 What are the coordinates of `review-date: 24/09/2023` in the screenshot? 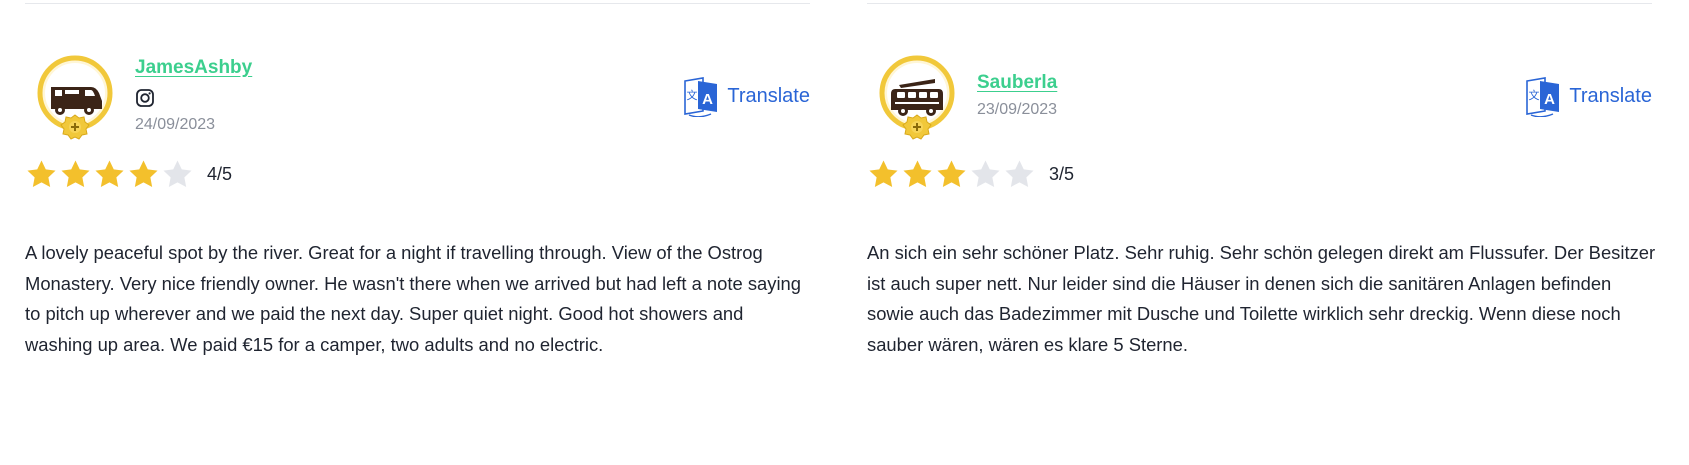 It's located at (175, 124).